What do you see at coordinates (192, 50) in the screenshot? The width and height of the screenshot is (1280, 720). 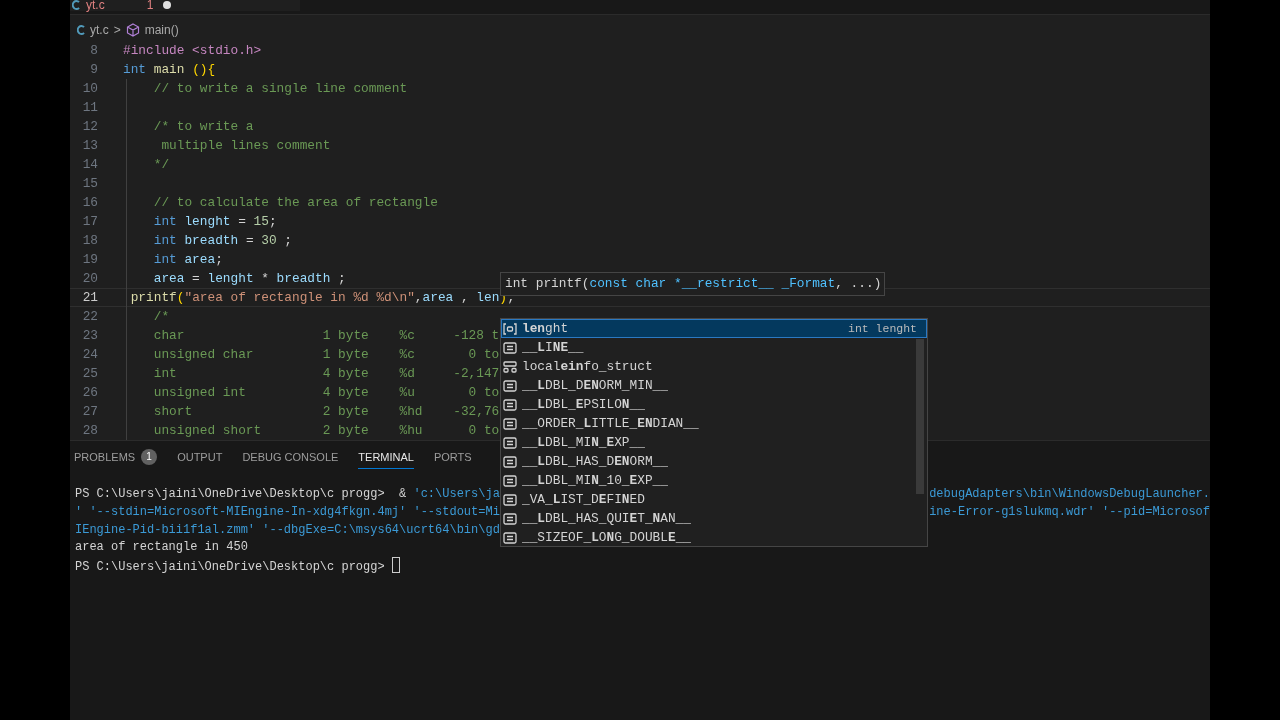 I see `code-line: #include <stdio.h>` at bounding box center [192, 50].